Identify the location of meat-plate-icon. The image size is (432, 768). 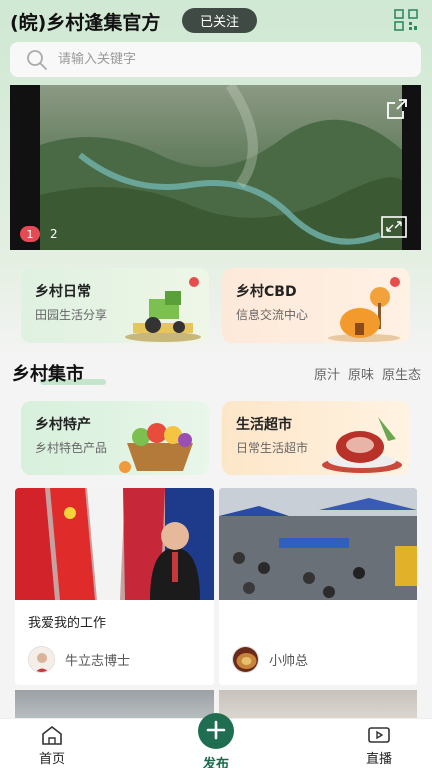
(362, 445).